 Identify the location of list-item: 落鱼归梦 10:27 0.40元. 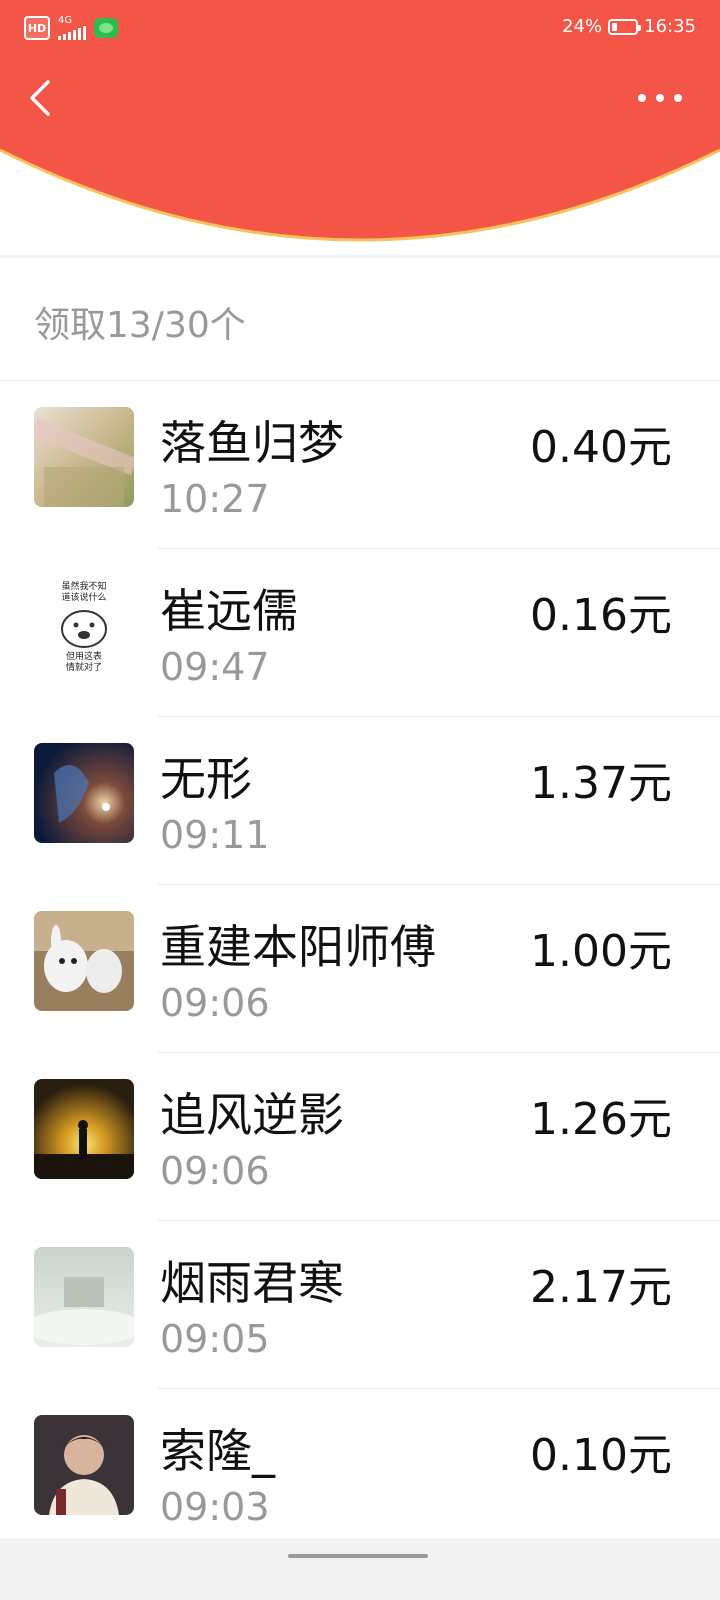
(360, 465).